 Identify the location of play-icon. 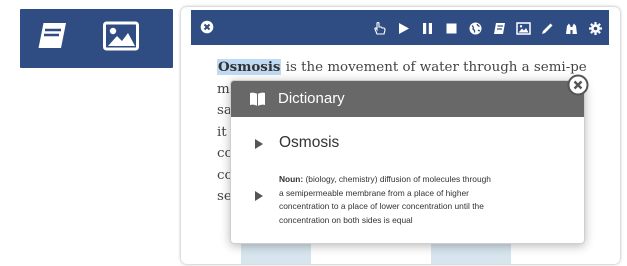
(403, 28).